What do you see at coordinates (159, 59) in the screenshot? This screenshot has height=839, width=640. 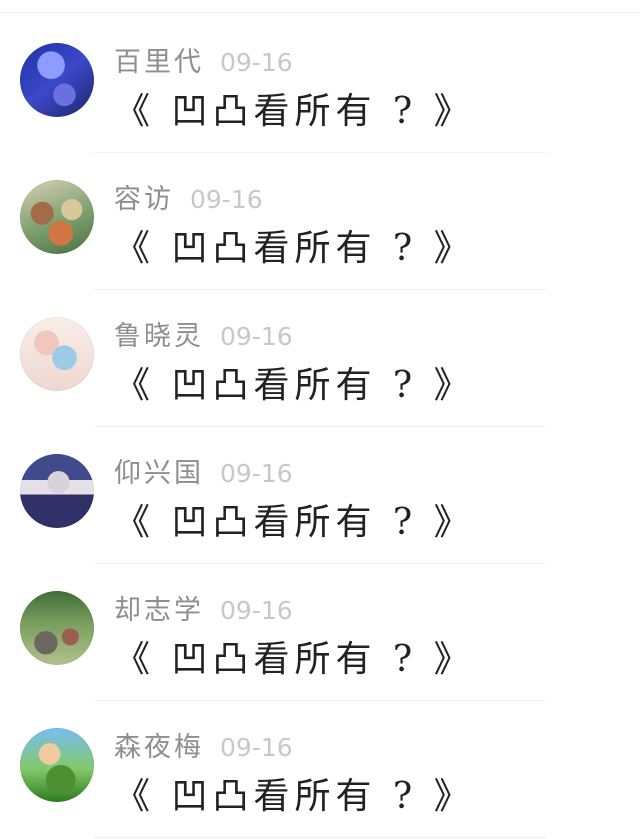 I see `user-name: 百里代` at bounding box center [159, 59].